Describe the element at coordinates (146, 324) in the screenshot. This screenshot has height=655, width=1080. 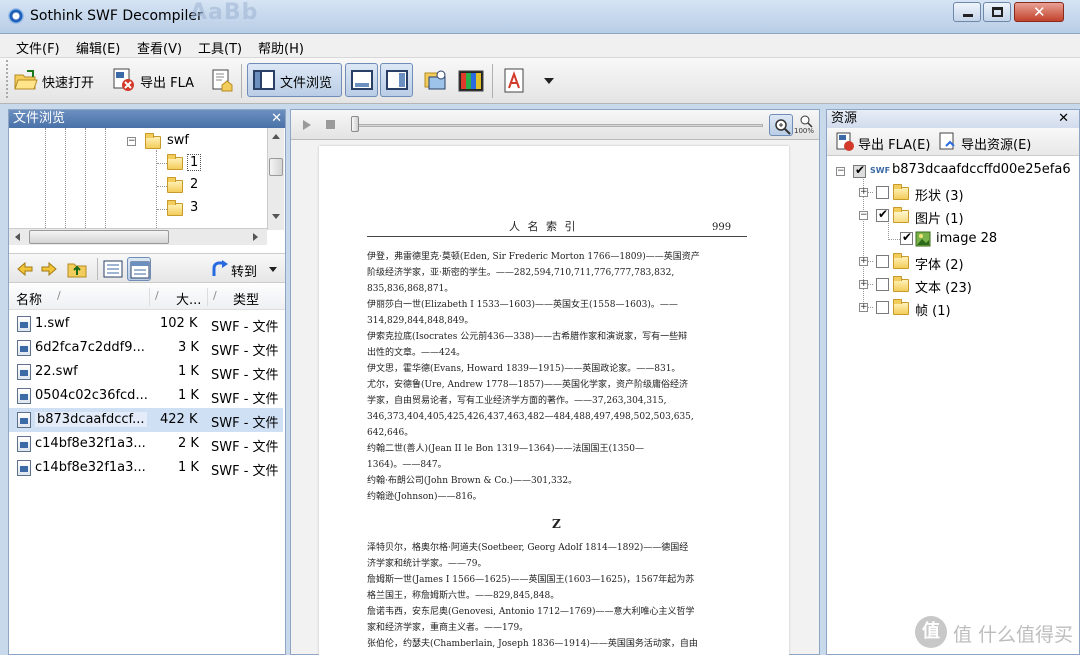
I see `list-item: 1.swf 102 K SWF - 文件` at that location.